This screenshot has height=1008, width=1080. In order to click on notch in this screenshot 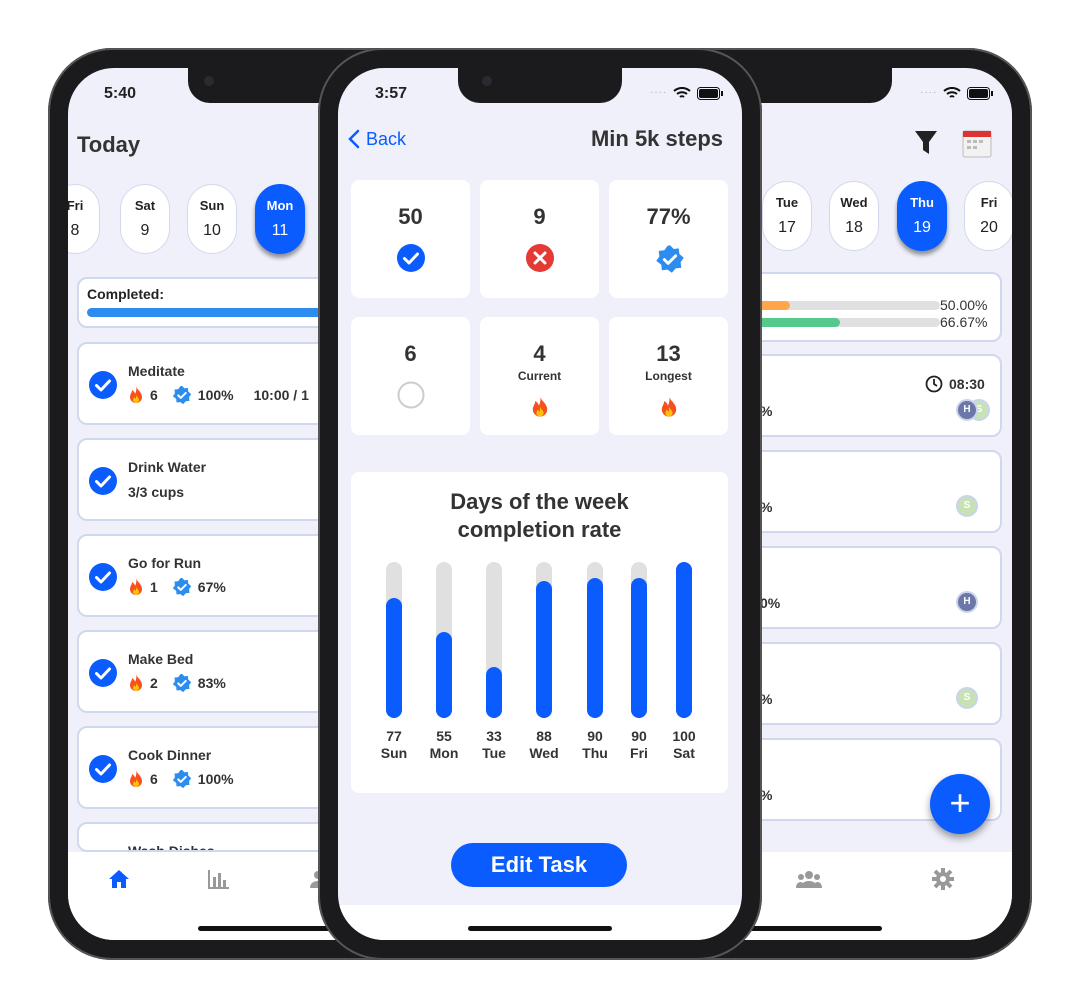, I will do `click(540, 85)`.